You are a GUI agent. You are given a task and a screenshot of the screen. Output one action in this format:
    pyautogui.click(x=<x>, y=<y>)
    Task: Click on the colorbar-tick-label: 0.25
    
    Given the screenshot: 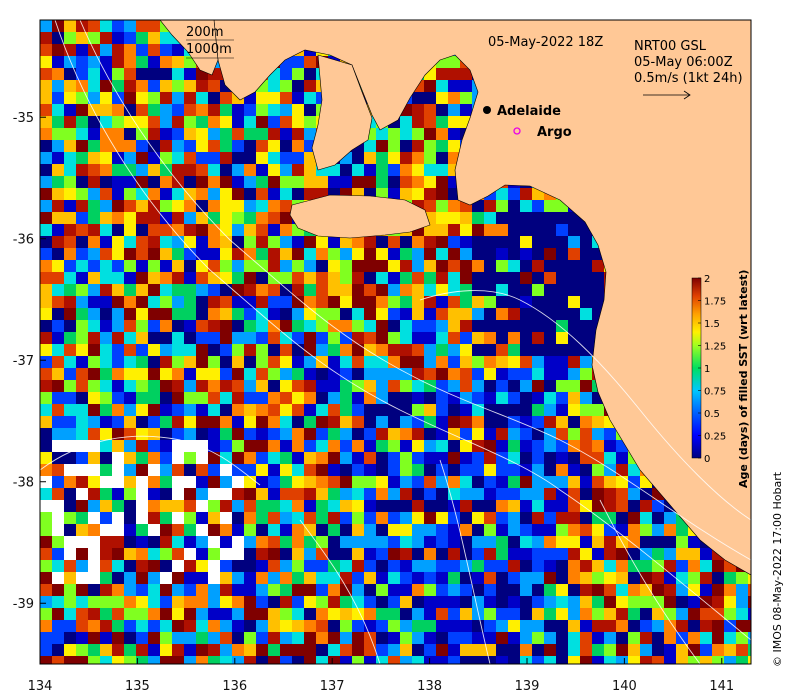 What is the action you would take?
    pyautogui.click(x=715, y=437)
    